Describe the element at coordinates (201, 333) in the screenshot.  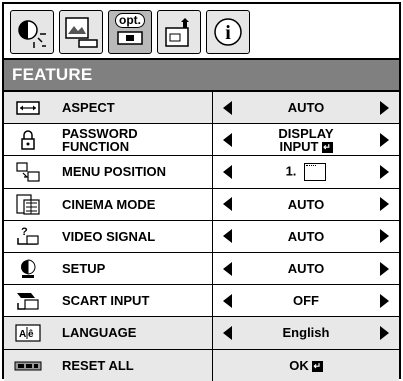
I see `language-row: A ê LANGUAGE English` at that location.